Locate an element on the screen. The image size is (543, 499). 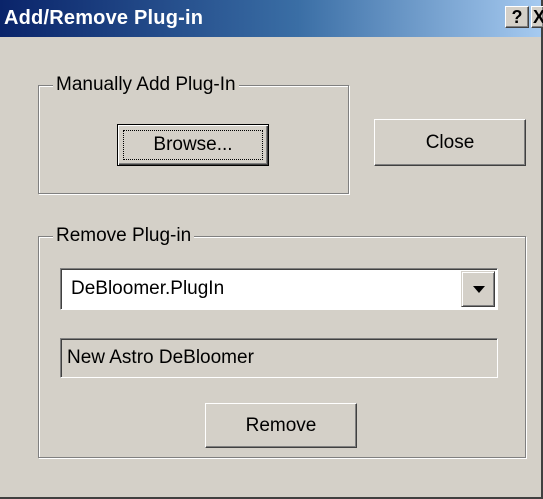
chevron-down-icon is located at coordinates (479, 289).